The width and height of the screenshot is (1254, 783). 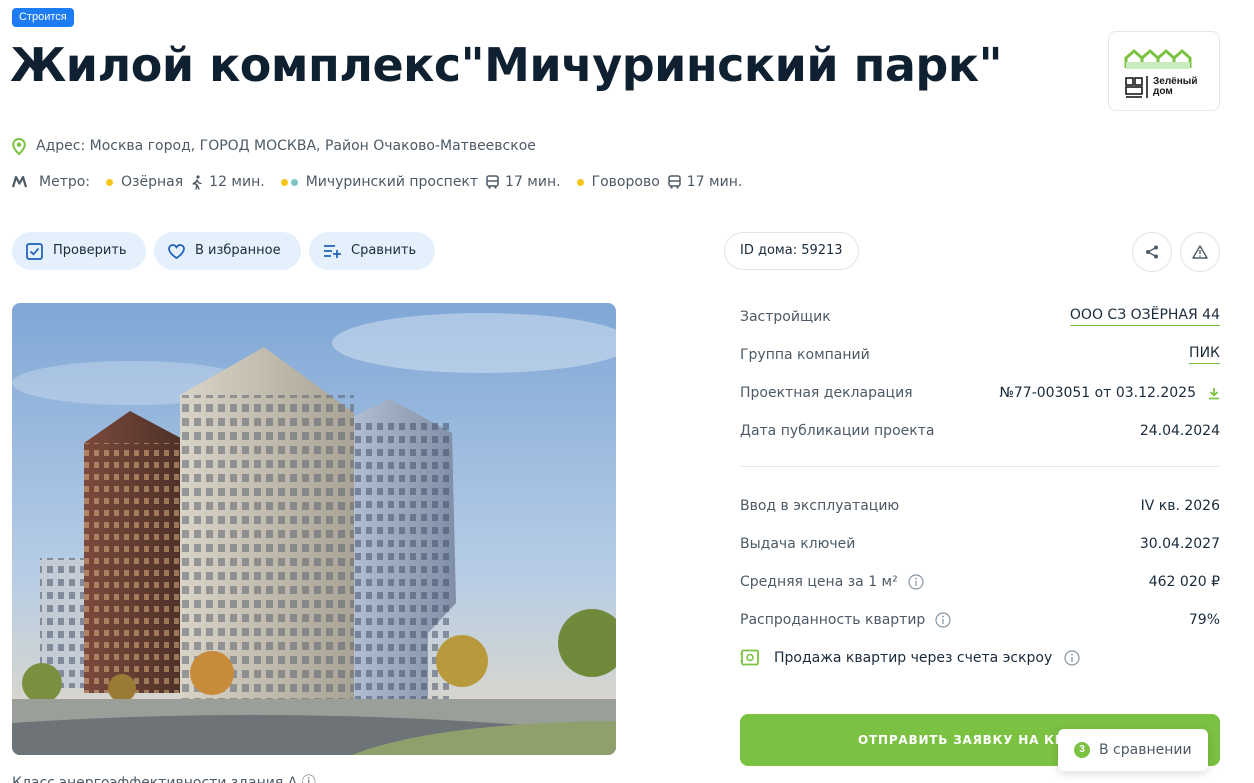 What do you see at coordinates (913, 658) in the screenshot?
I see `escrow-text: Продажа квартир через счета эскроу` at bounding box center [913, 658].